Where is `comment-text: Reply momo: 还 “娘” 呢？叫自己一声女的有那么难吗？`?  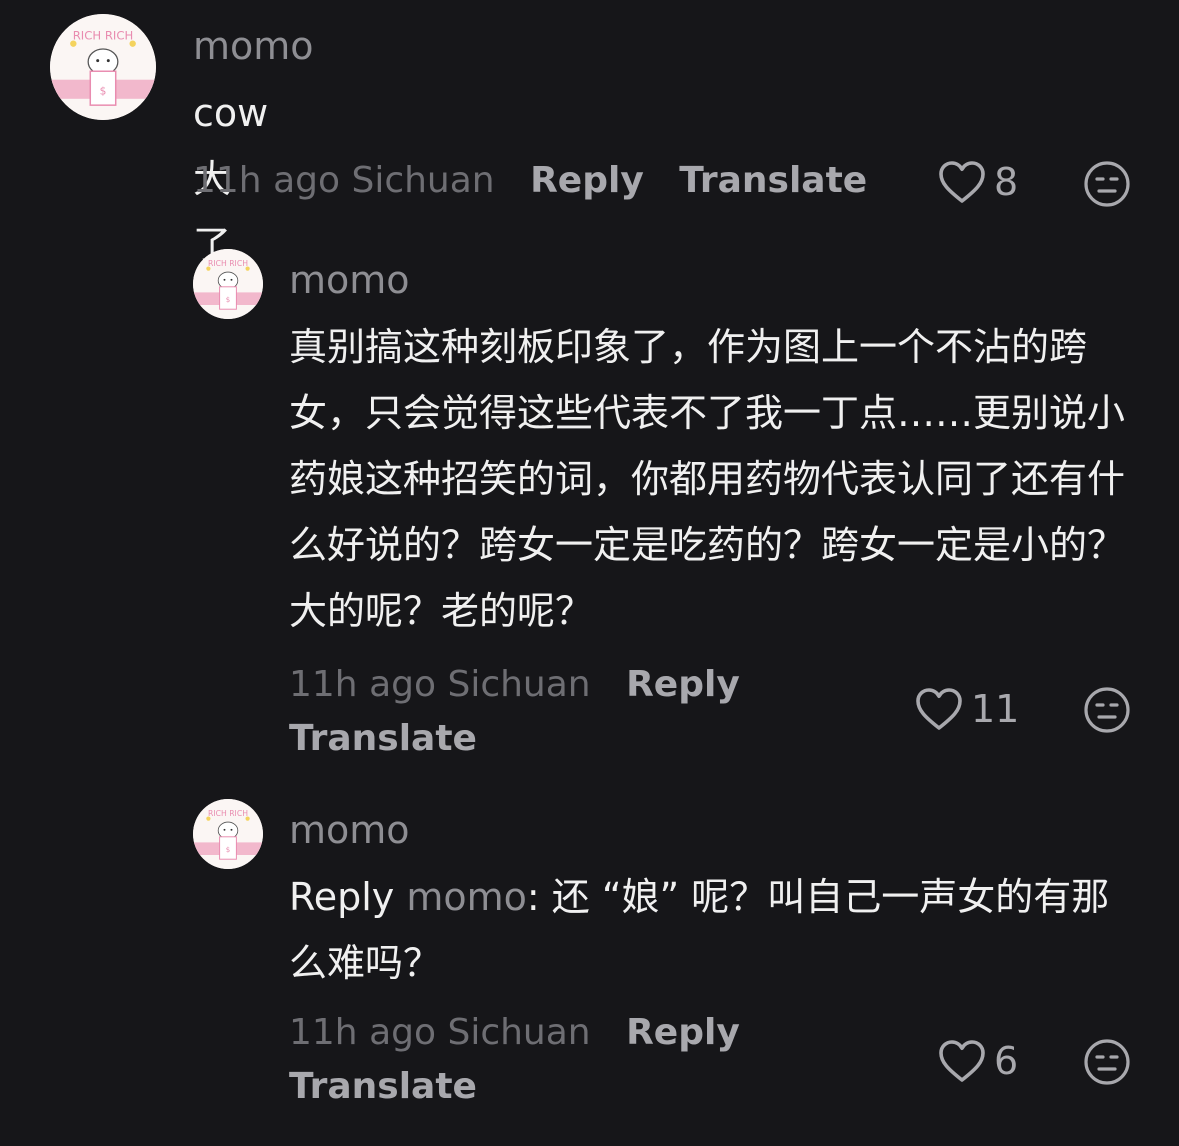 comment-text: Reply momo: 还 “娘” 呢？叫自己一声女的有那么难吗？ is located at coordinates (709, 930).